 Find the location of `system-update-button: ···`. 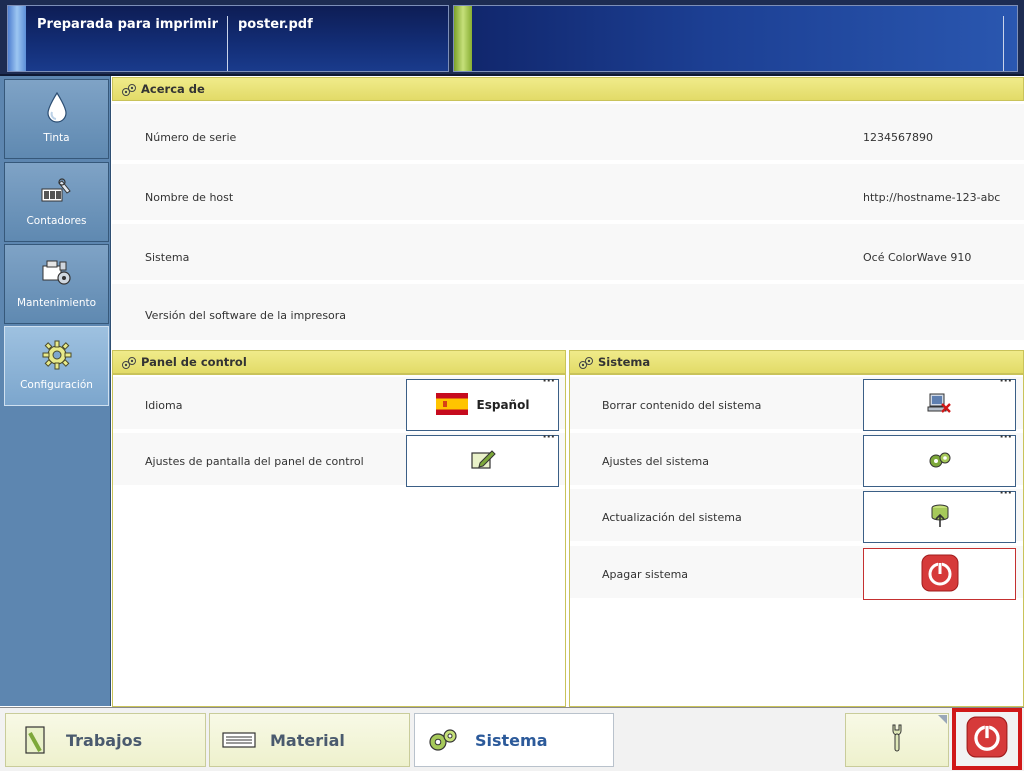

system-update-button: ··· is located at coordinates (939, 514).